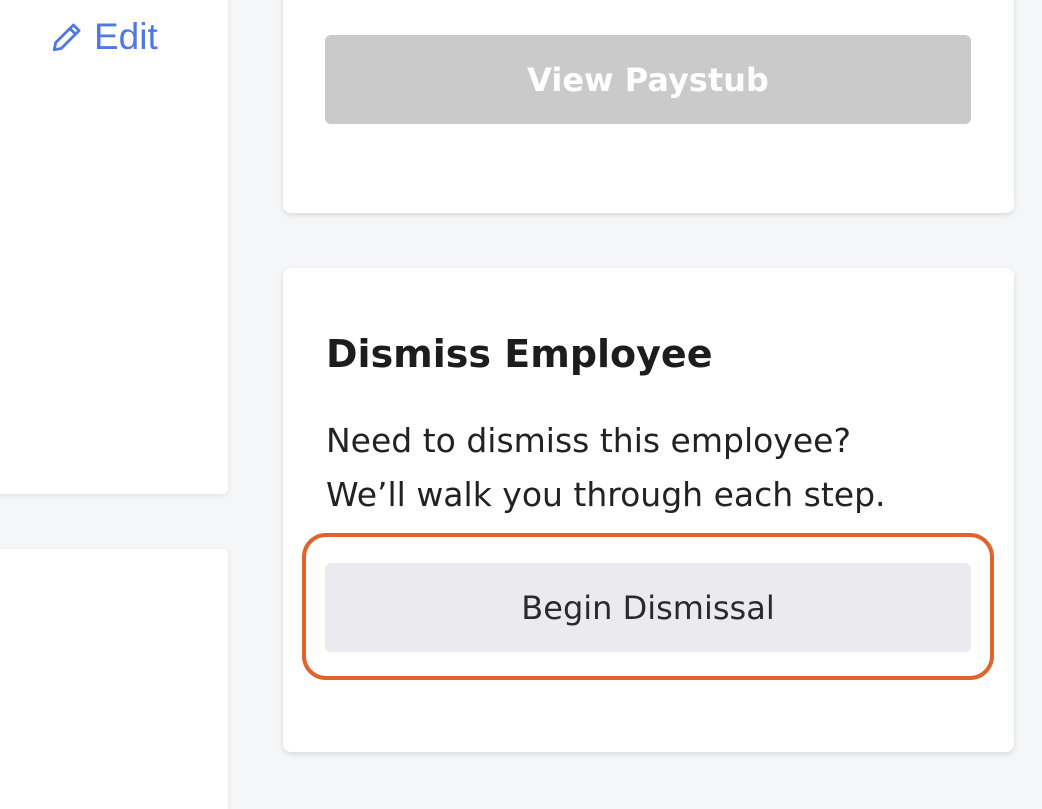  Describe the element at coordinates (67, 37) in the screenshot. I see `pencil-icon` at that location.